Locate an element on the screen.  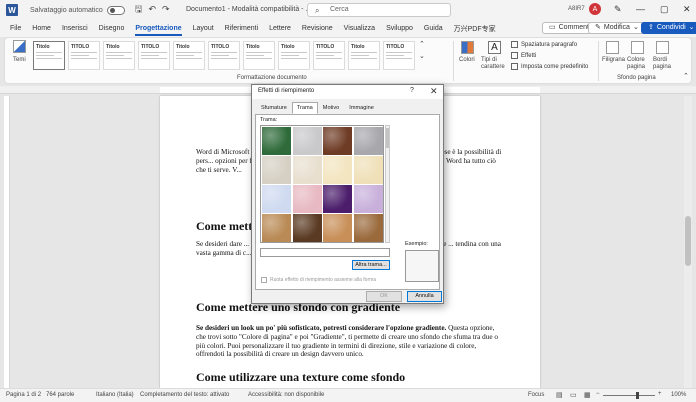
style-tile-8: Titolo is located at coordinates (294, 55).